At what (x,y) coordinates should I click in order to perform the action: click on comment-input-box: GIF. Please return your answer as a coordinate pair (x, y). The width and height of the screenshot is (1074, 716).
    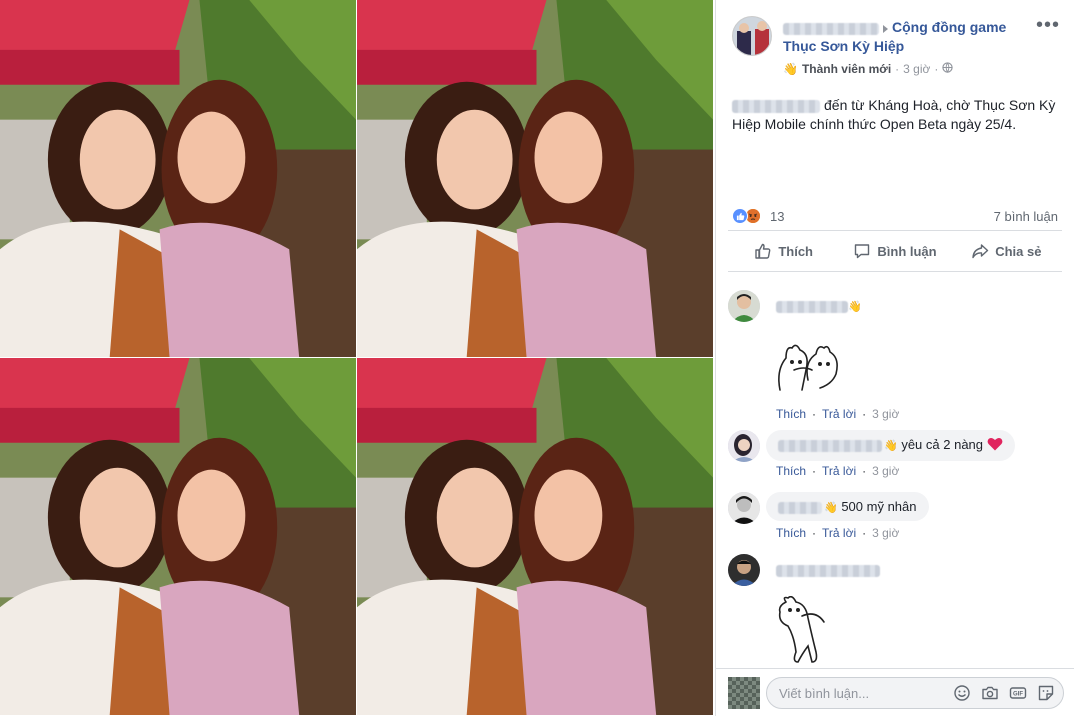
    Looking at the image, I should click on (915, 693).